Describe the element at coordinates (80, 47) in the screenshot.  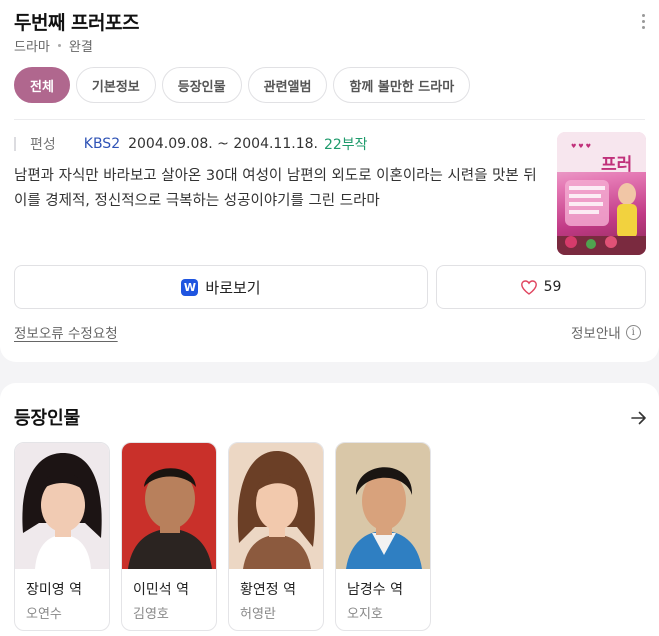
I see `status-label: 완결` at that location.